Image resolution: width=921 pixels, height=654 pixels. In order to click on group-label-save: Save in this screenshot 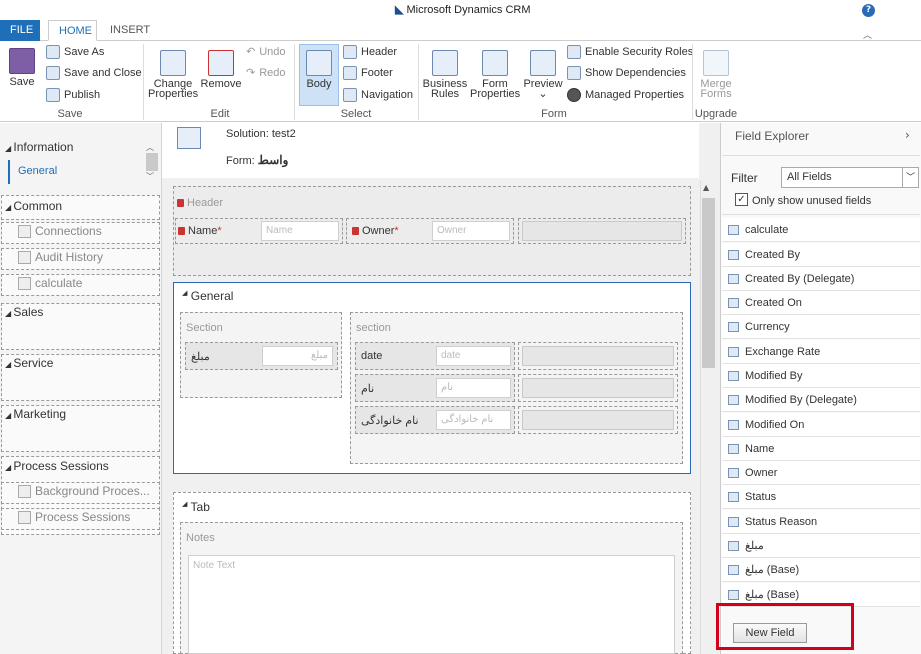, I will do `click(70, 114)`.